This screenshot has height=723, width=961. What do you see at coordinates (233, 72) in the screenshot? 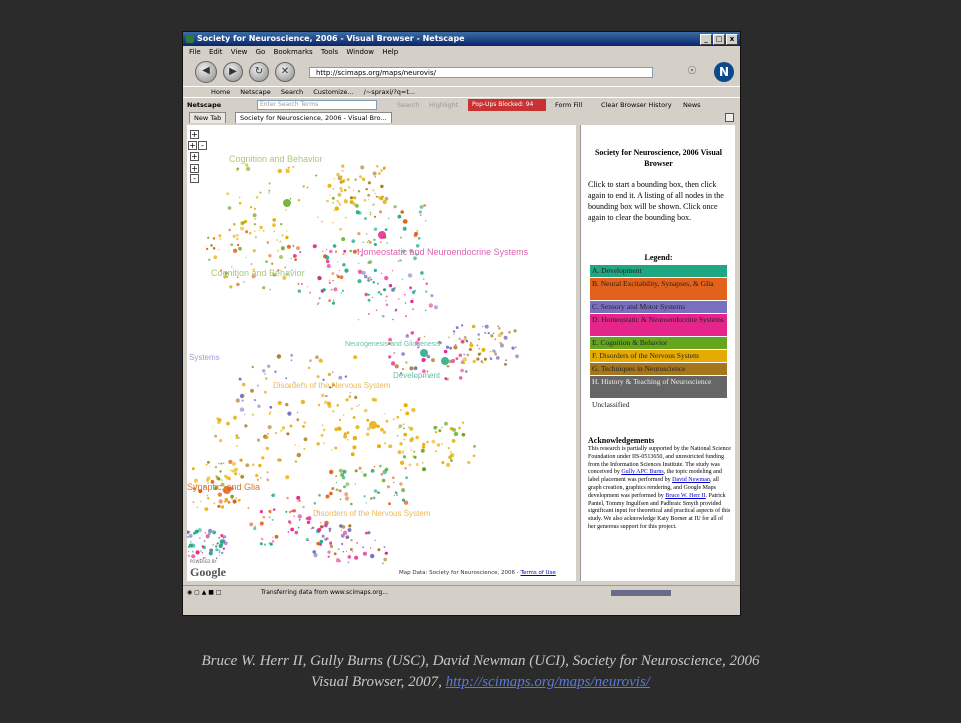
I see `forward-button: ▶` at bounding box center [233, 72].